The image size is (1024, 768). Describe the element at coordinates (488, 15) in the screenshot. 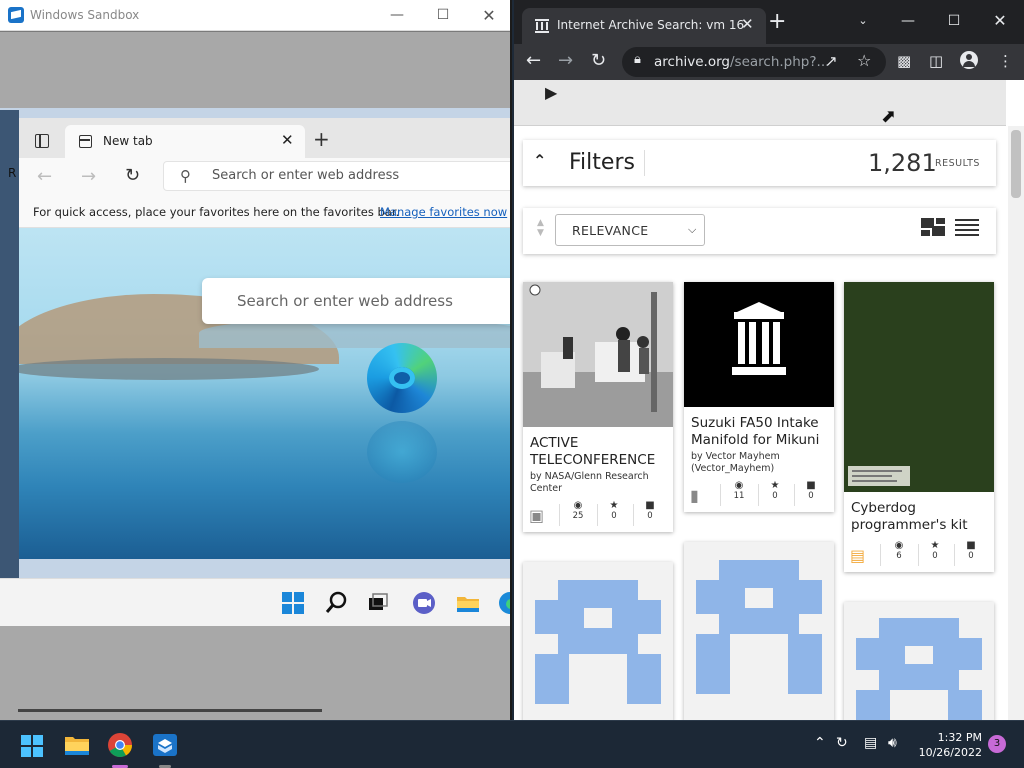

I see `sandbox-close-button: ✕` at that location.